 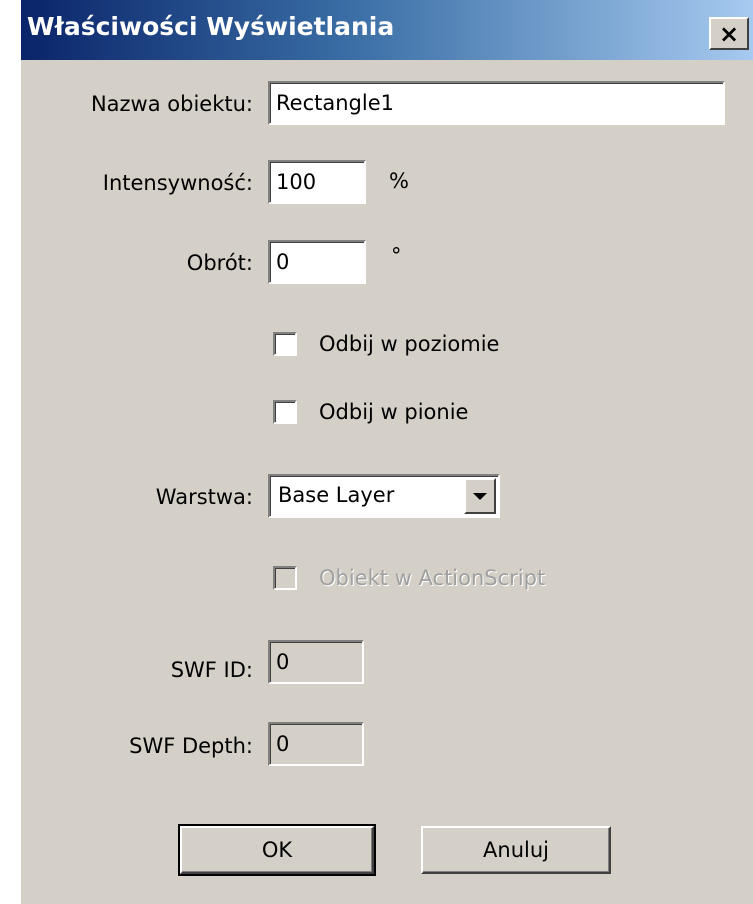 I want to click on flip-vertical-label: Odbij w pionie, so click(x=393, y=412).